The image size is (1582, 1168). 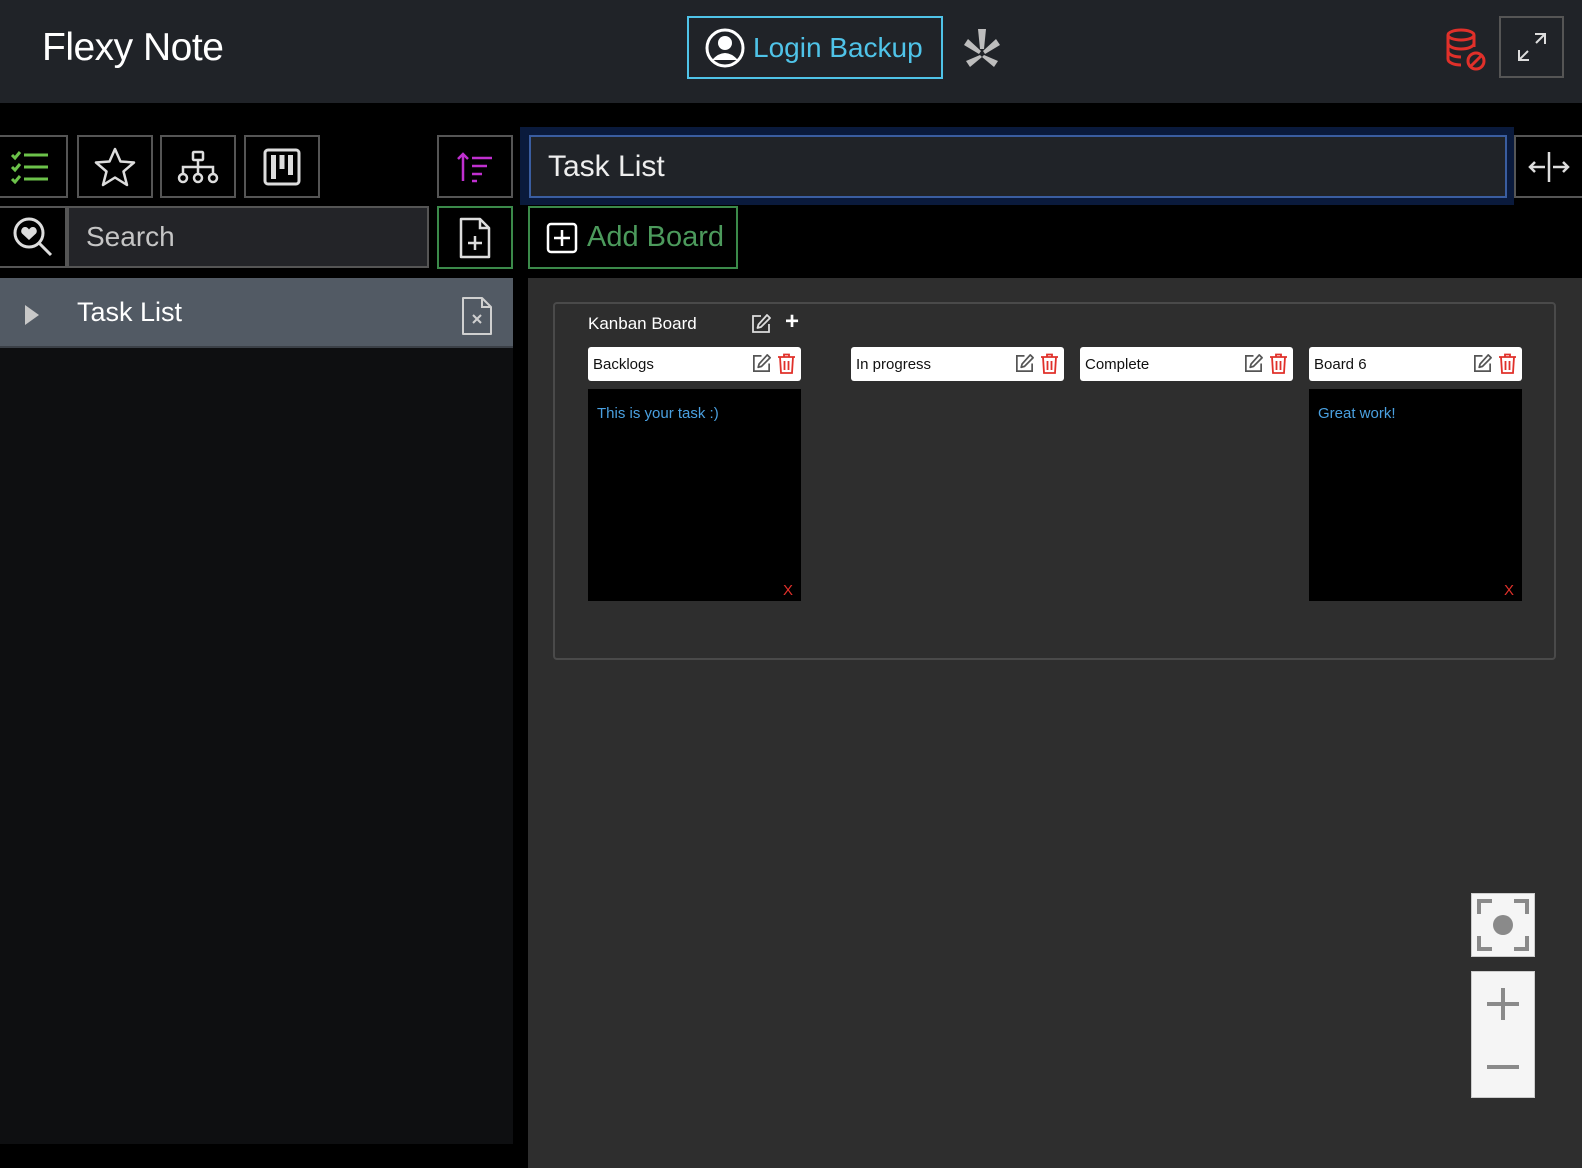 I want to click on login-backup-button: Login Backup, so click(x=815, y=47).